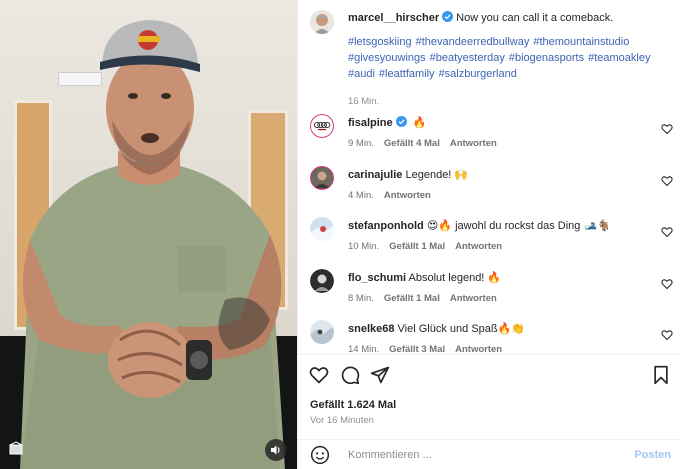 This screenshot has height=469, width=680. I want to click on author-username: marcel__hirscher, so click(393, 18).